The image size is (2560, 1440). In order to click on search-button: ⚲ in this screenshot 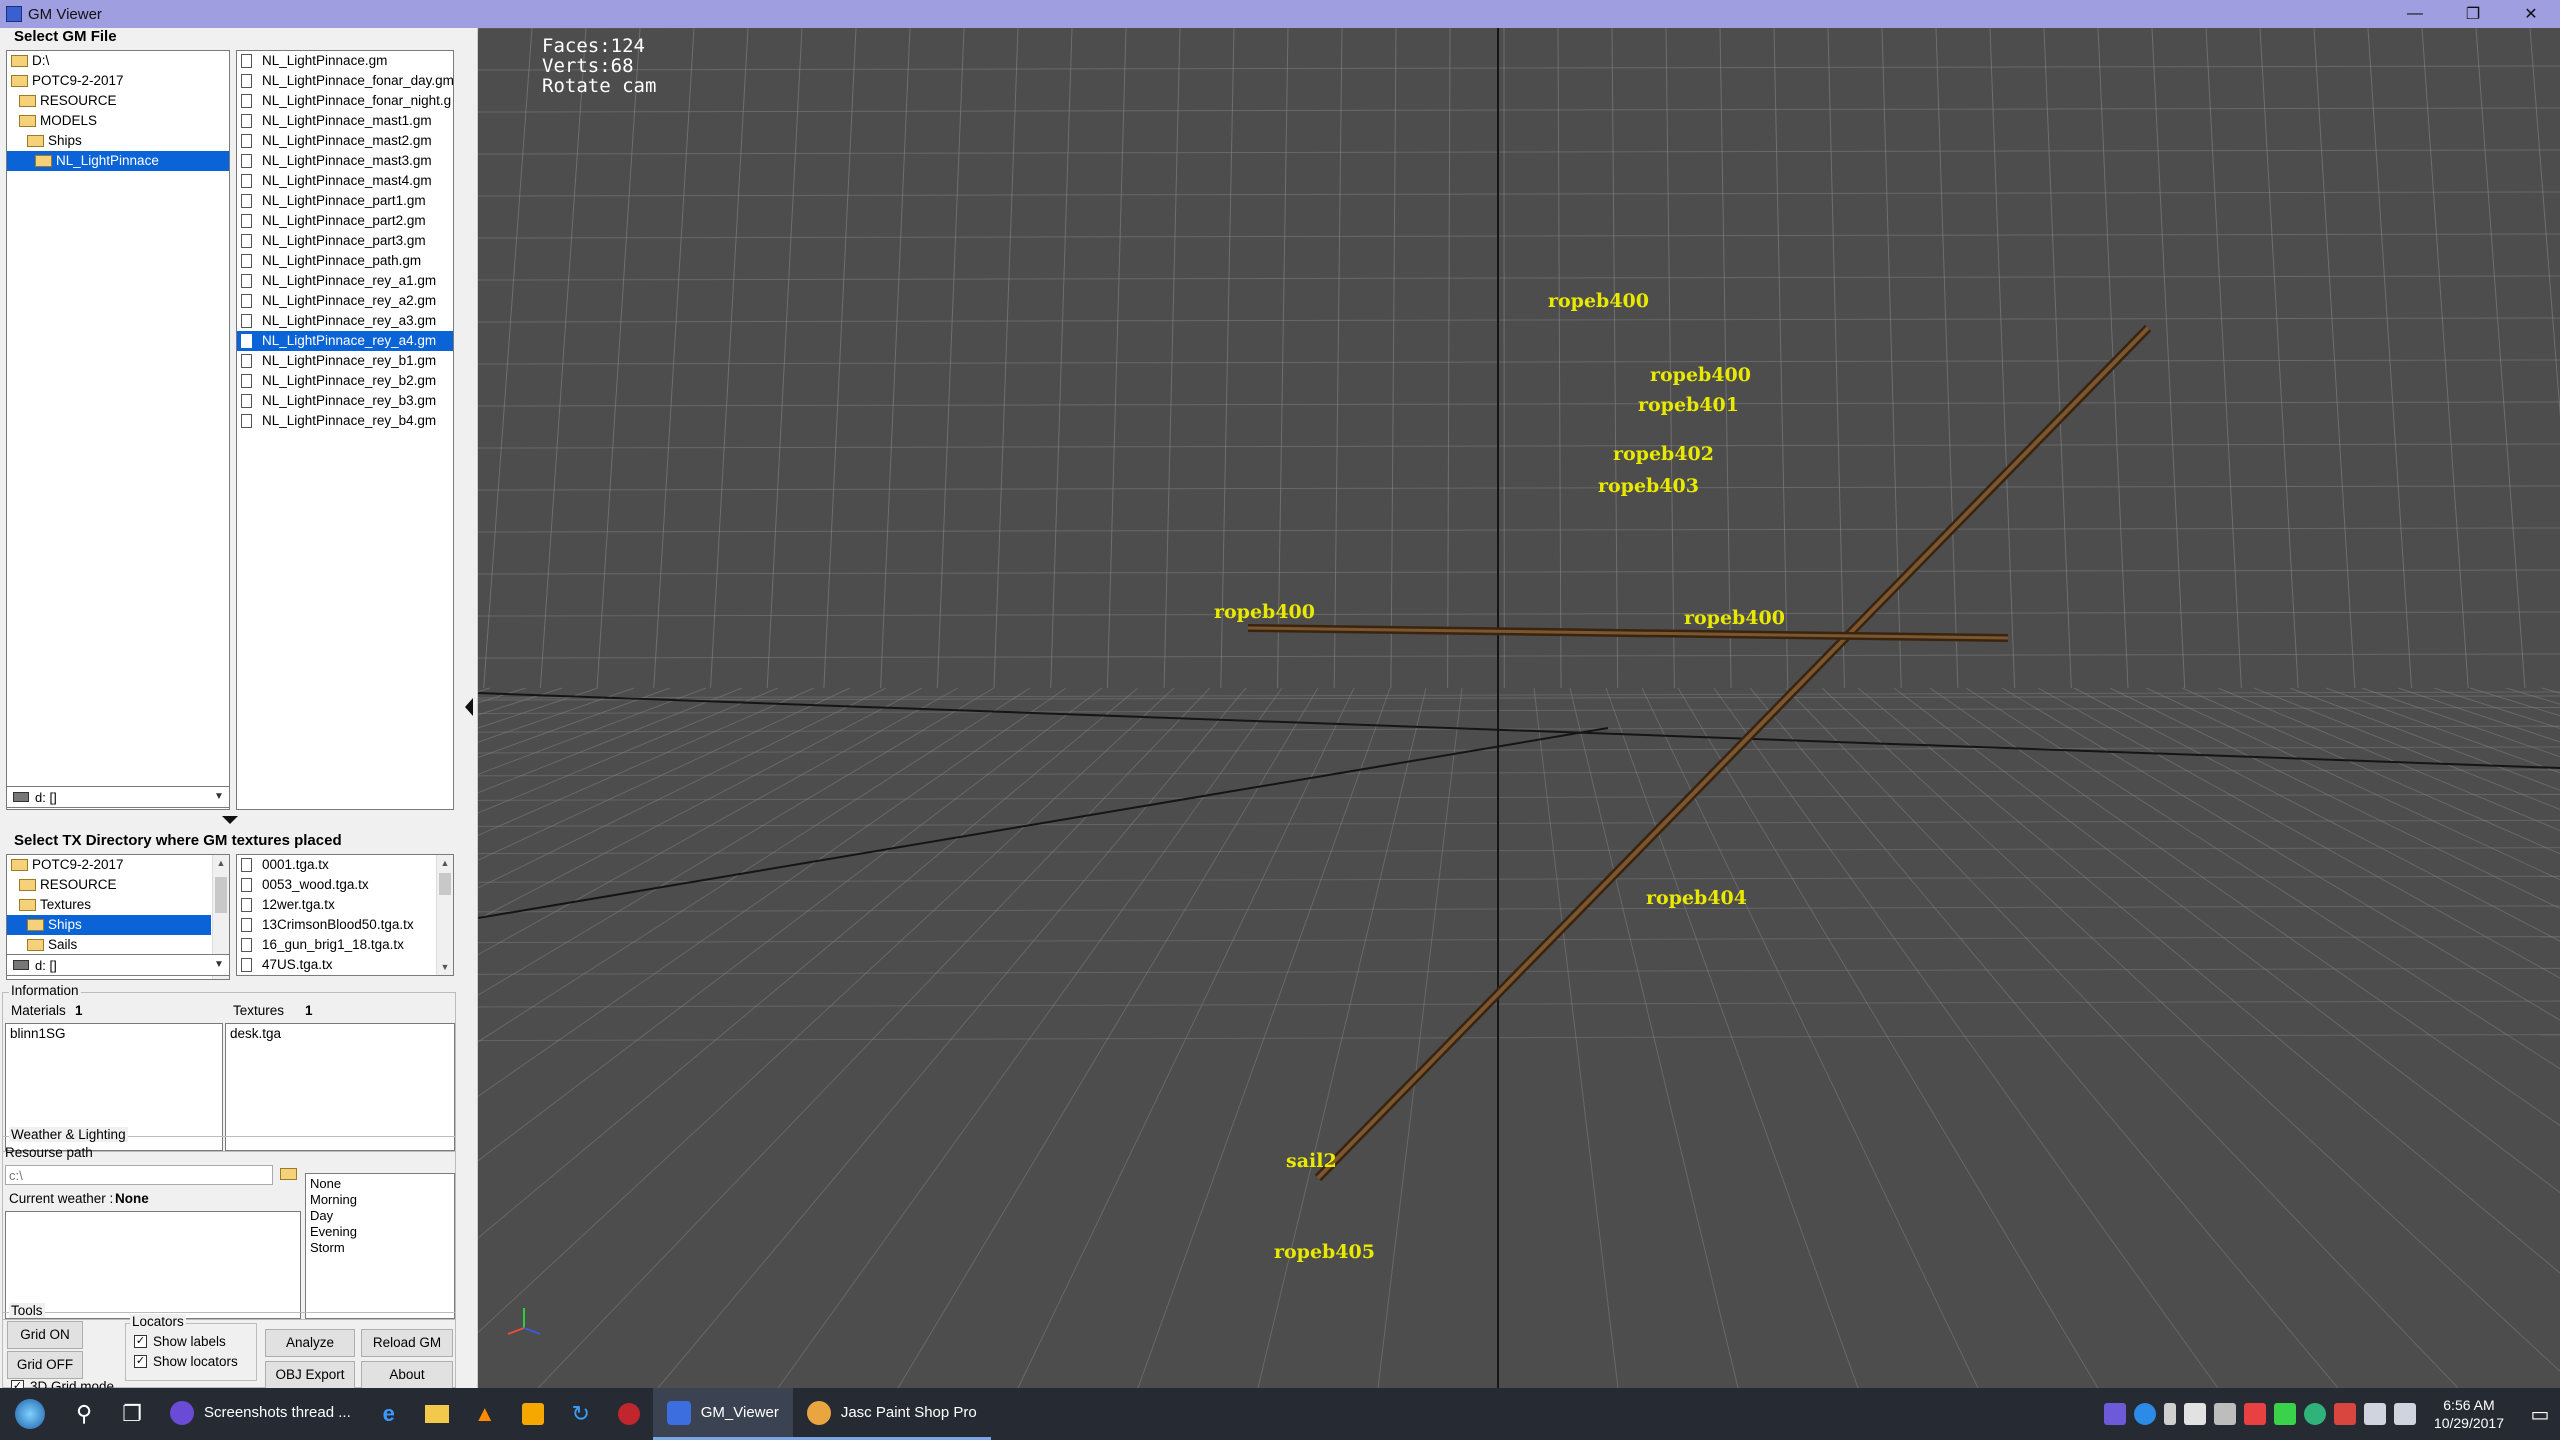, I will do `click(84, 1414)`.